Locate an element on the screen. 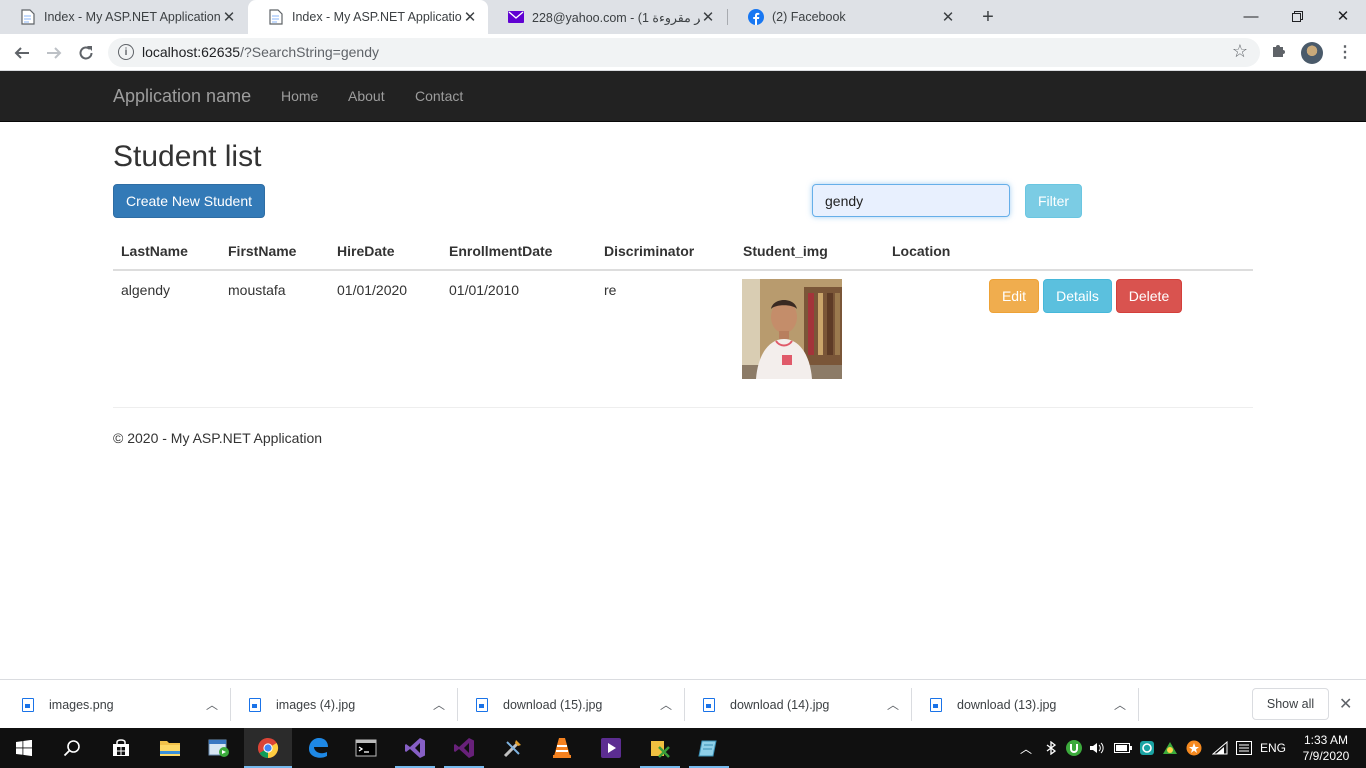 The width and height of the screenshot is (1366, 768). tab-title: Index - My ASP.NET Application is located at coordinates (377, 17).